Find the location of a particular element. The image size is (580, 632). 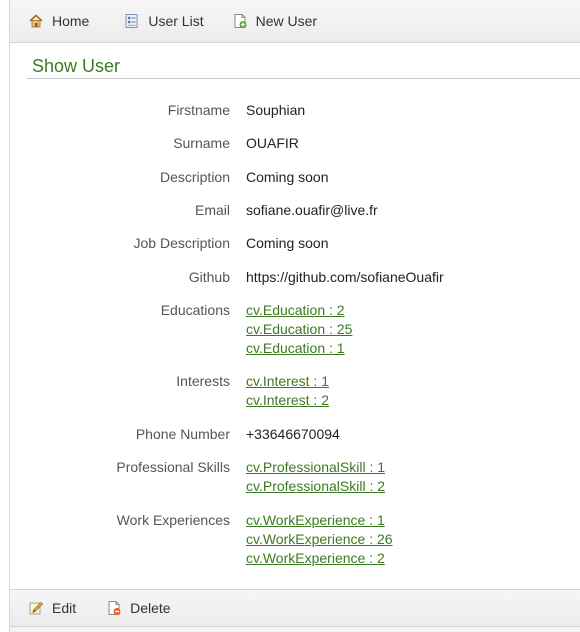

work-experience-link: cv.WorkExperience : 26 is located at coordinates (319, 539).